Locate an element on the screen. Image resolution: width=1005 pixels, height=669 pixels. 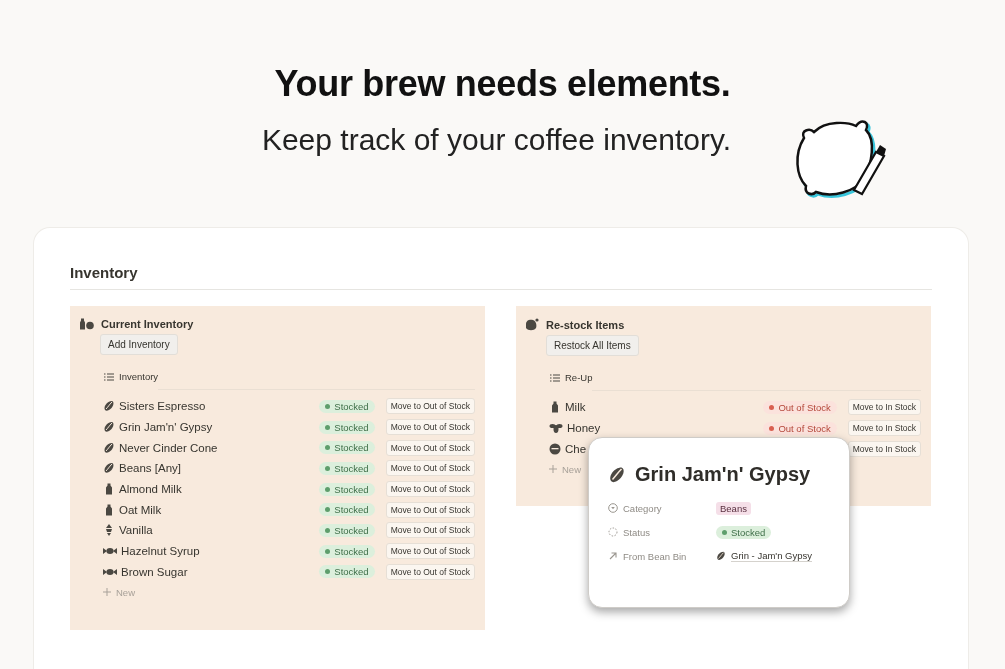
category-tag: Beans is located at coordinates (733, 508).